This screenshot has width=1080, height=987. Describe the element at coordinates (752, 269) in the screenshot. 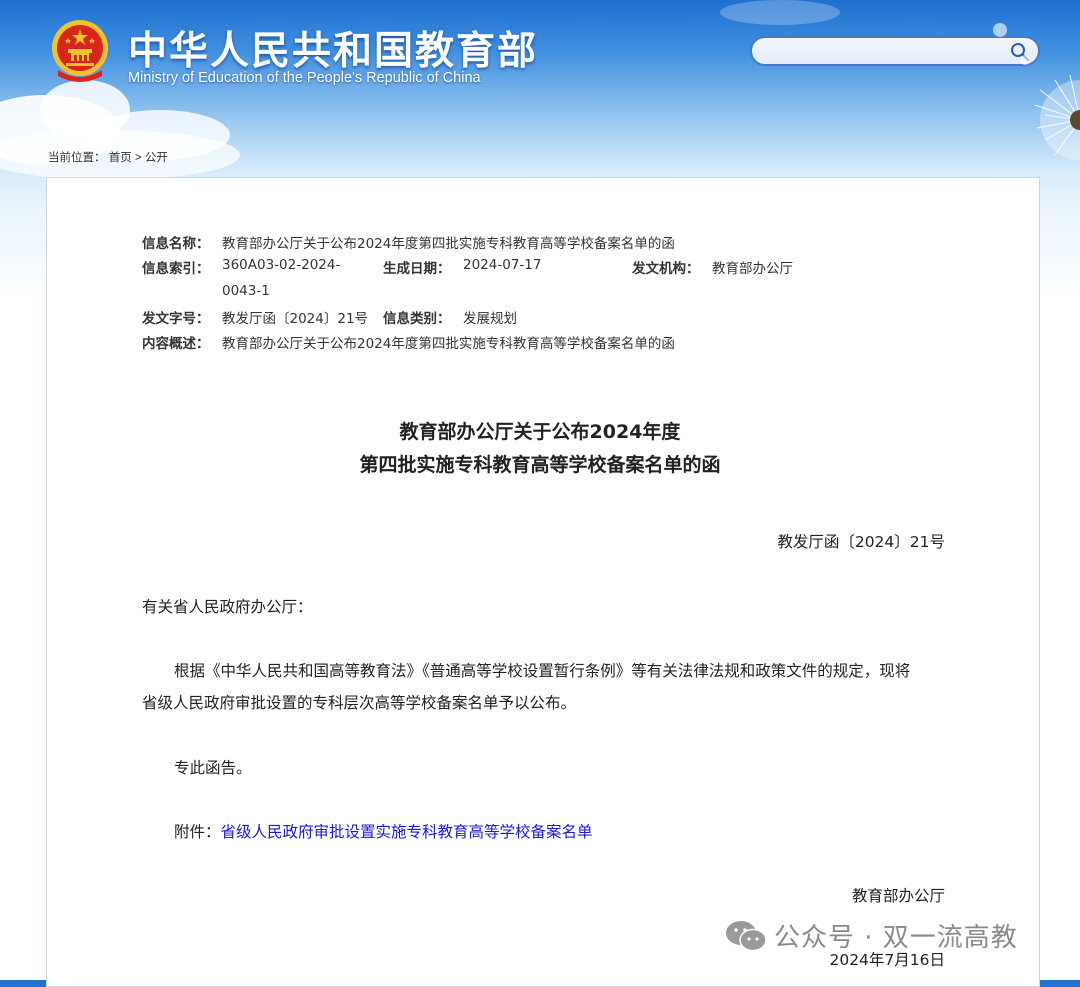

I see `meta-issuer-value: 教育部办公厅` at that location.